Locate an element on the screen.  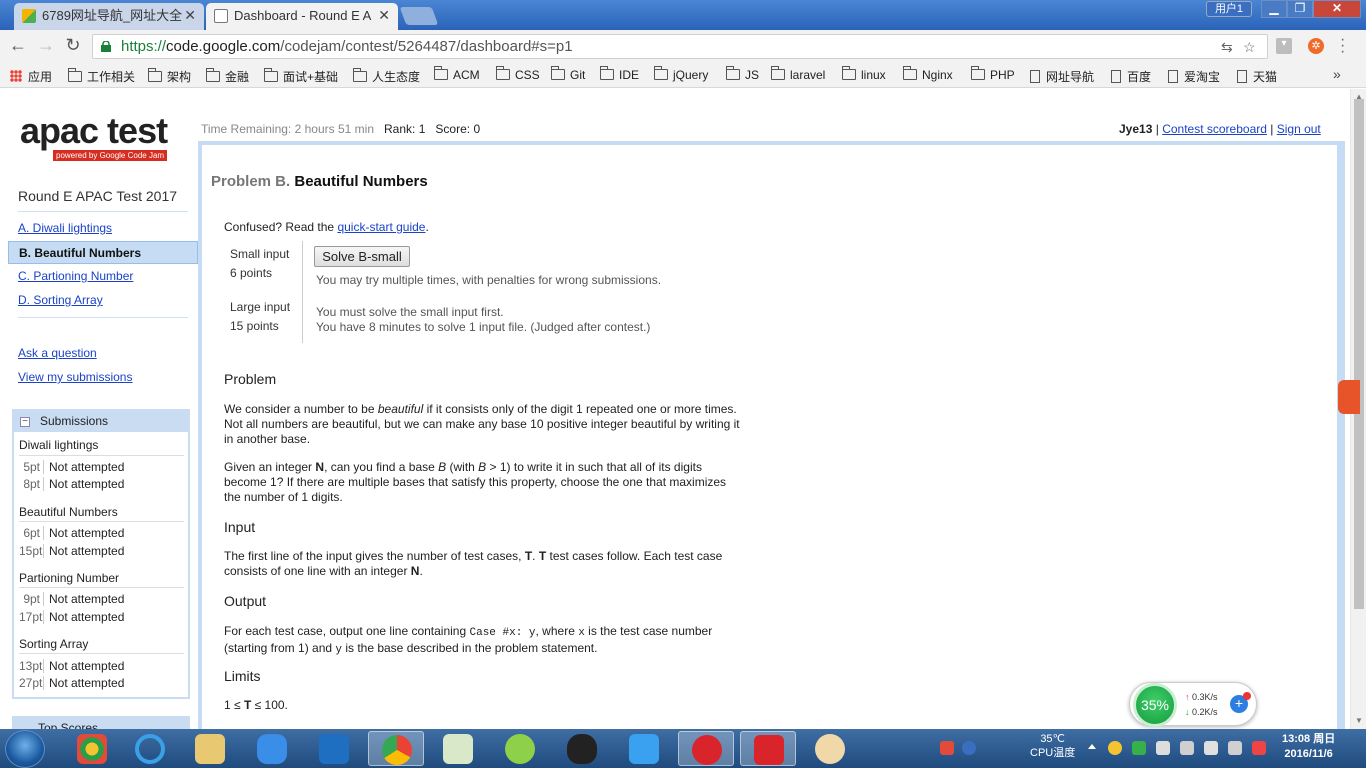
taskbar-explorer is located at coordinates (210, 748).